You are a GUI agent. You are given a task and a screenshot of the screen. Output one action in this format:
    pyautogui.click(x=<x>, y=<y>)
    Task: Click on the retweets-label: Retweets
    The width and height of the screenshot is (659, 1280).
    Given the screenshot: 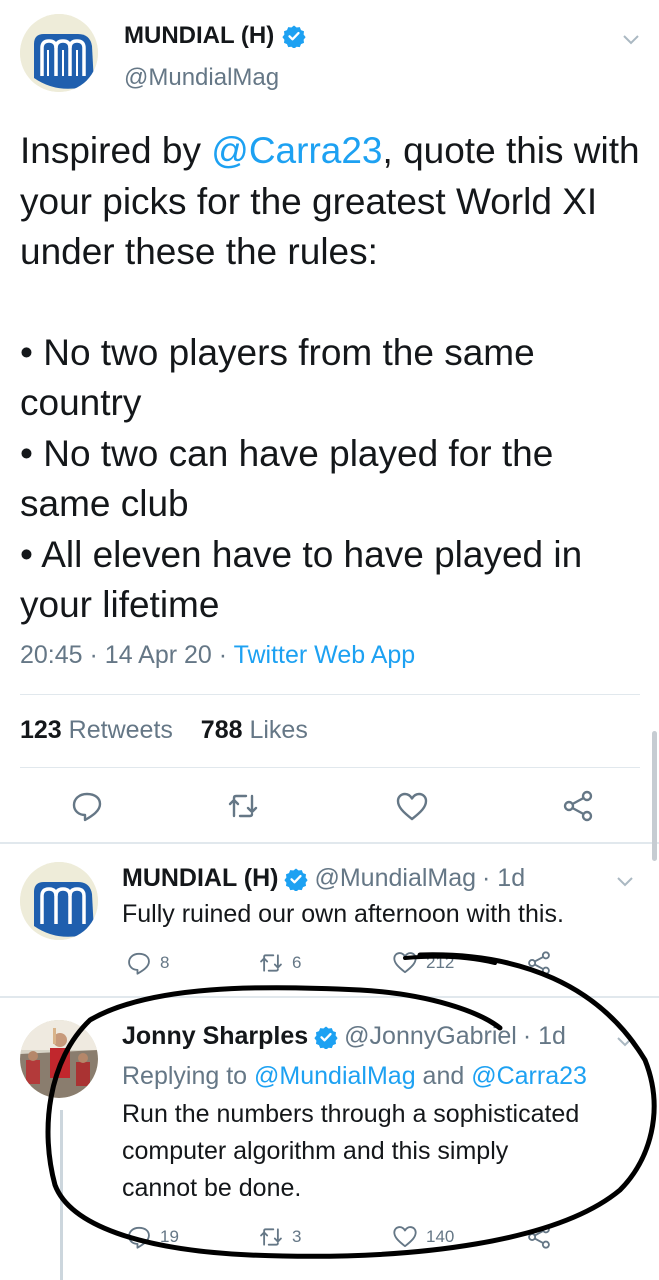 What is the action you would take?
    pyautogui.click(x=120, y=730)
    